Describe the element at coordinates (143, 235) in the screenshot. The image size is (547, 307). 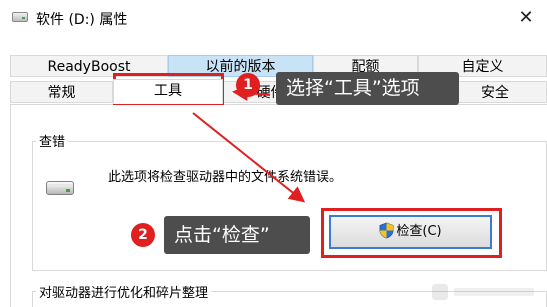
I see `step-2-badge: 2` at that location.